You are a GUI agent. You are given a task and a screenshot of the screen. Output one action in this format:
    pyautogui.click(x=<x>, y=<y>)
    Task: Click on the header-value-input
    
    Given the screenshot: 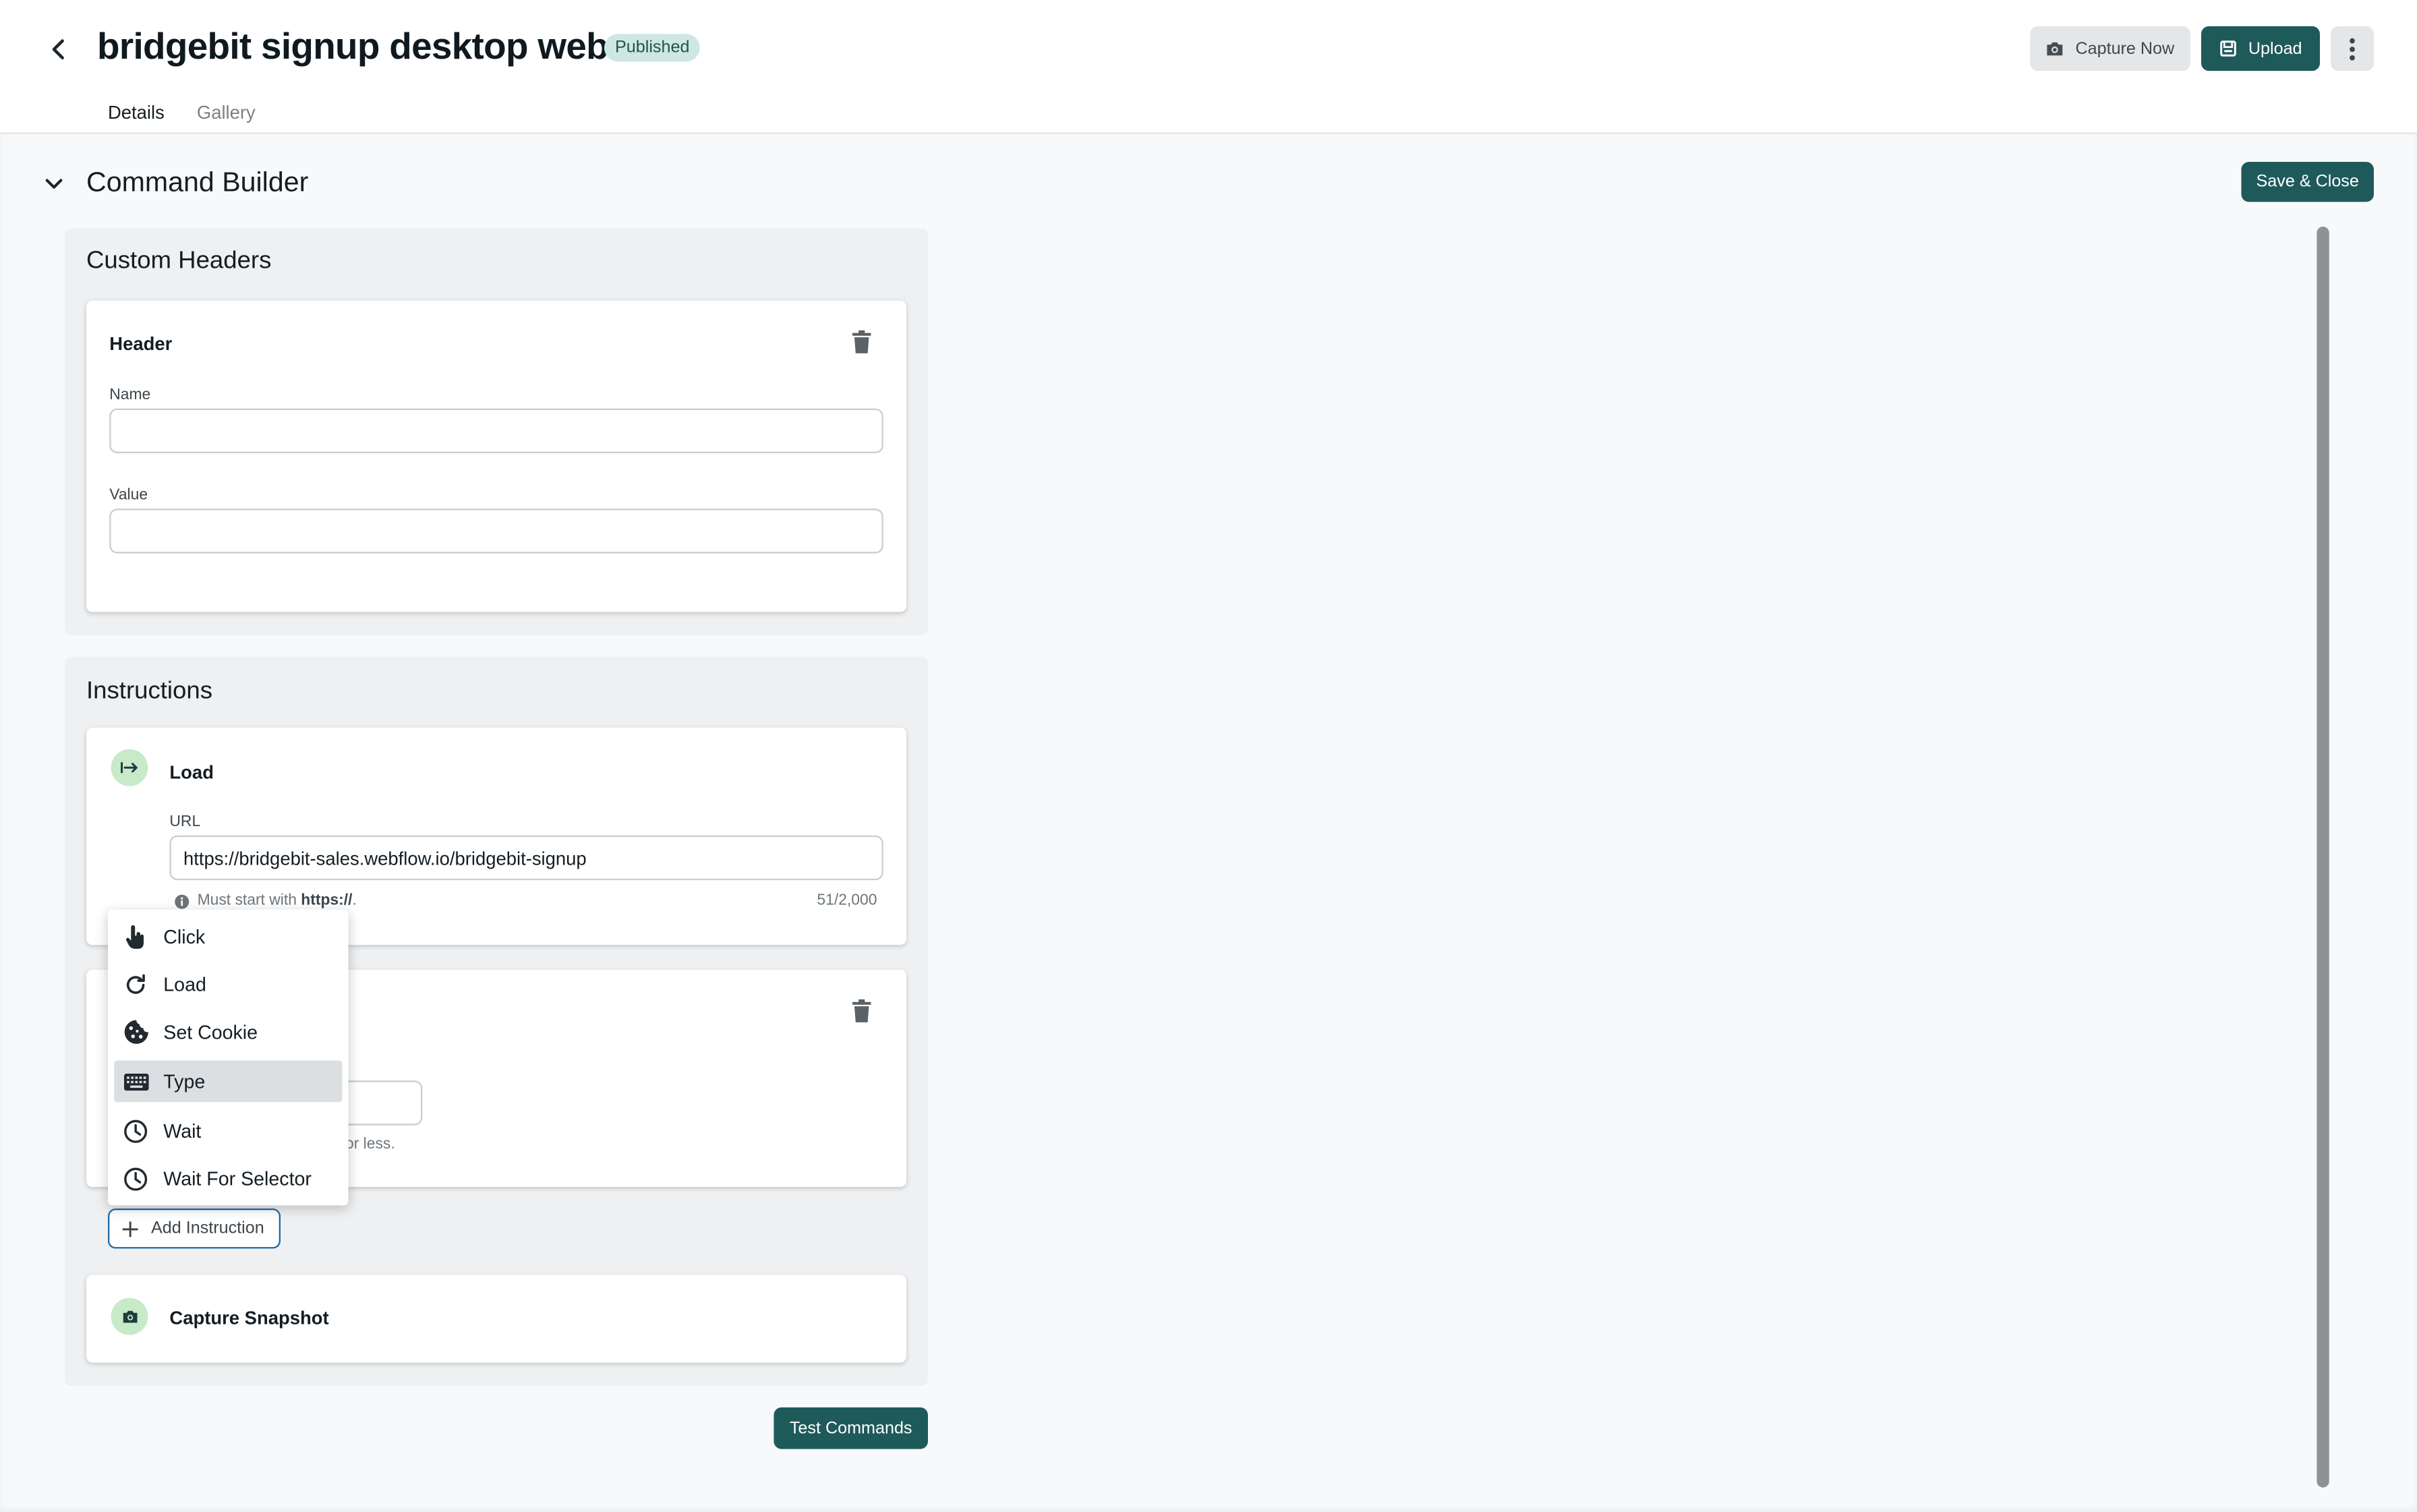 What is the action you would take?
    pyautogui.click(x=496, y=531)
    